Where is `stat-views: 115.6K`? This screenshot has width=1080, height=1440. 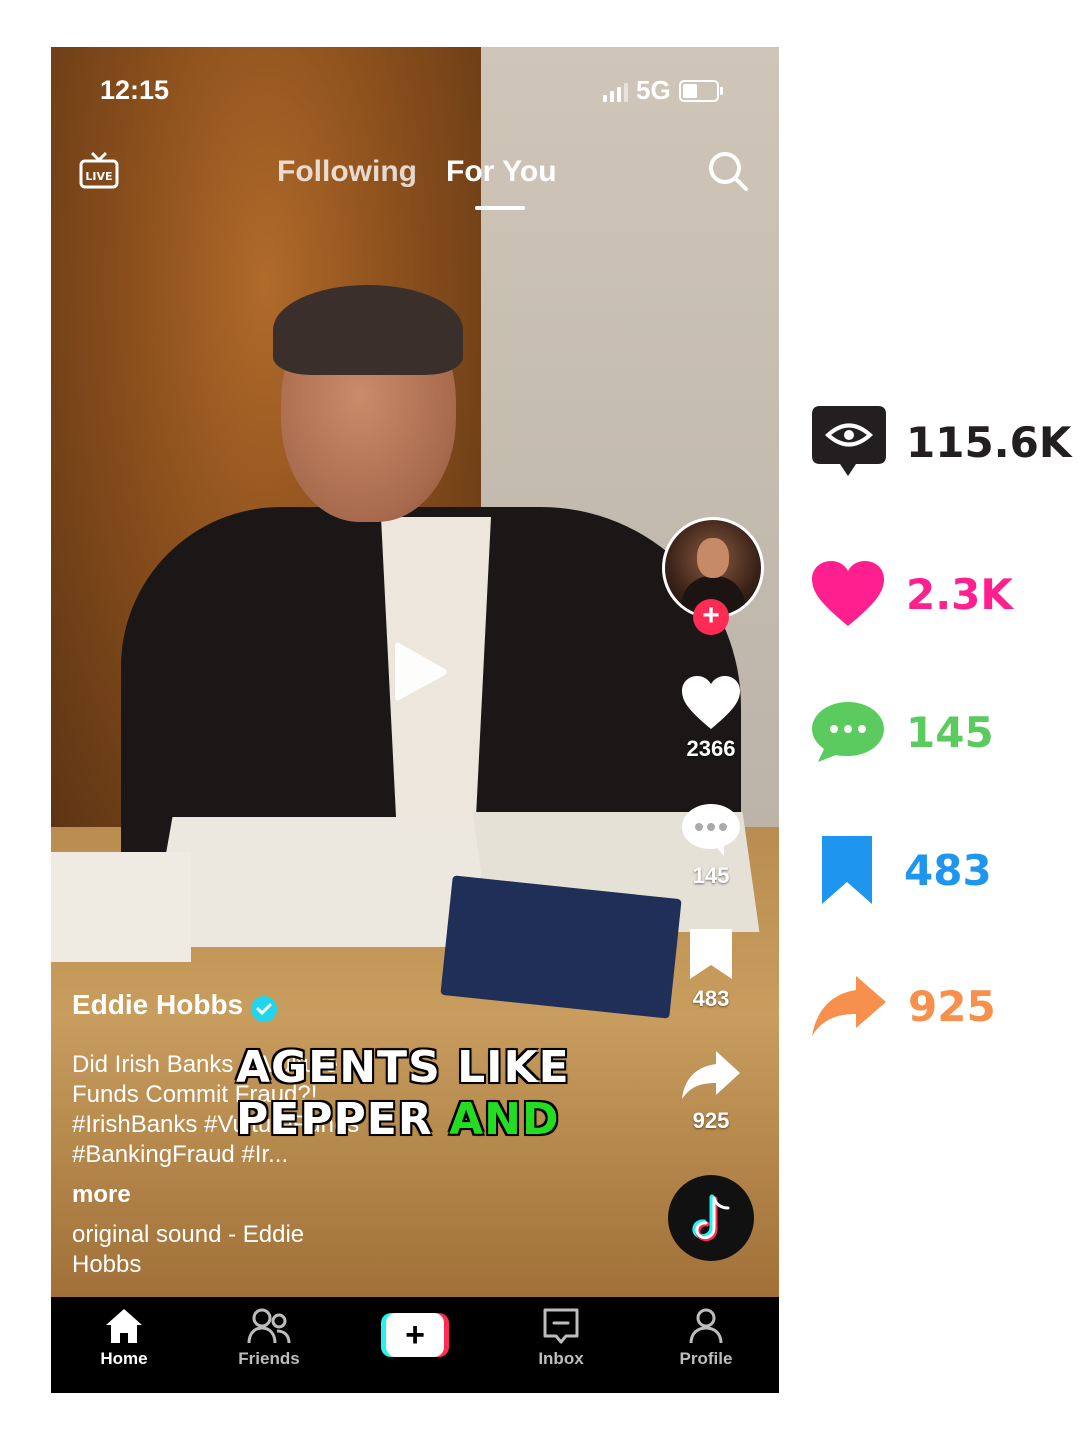
stat-views: 115.6K is located at coordinates (940, 442).